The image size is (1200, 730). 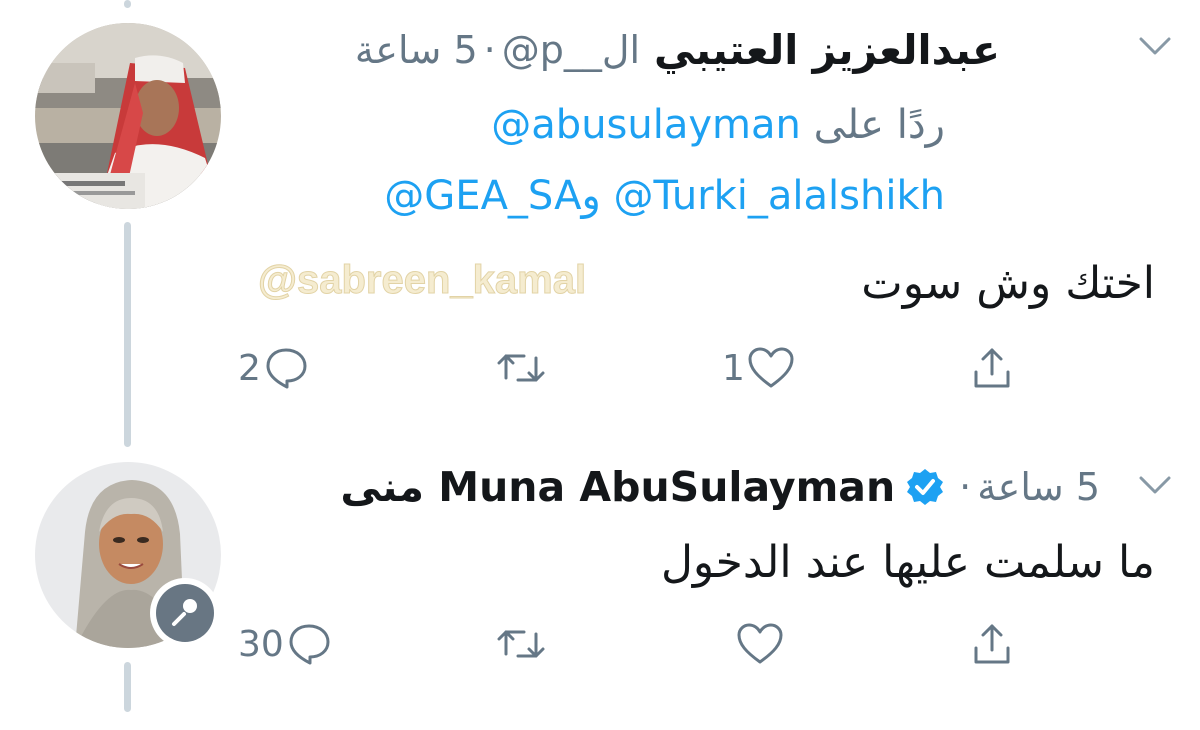 What do you see at coordinates (591, 196) in the screenshot?
I see `reply-and: و` at bounding box center [591, 196].